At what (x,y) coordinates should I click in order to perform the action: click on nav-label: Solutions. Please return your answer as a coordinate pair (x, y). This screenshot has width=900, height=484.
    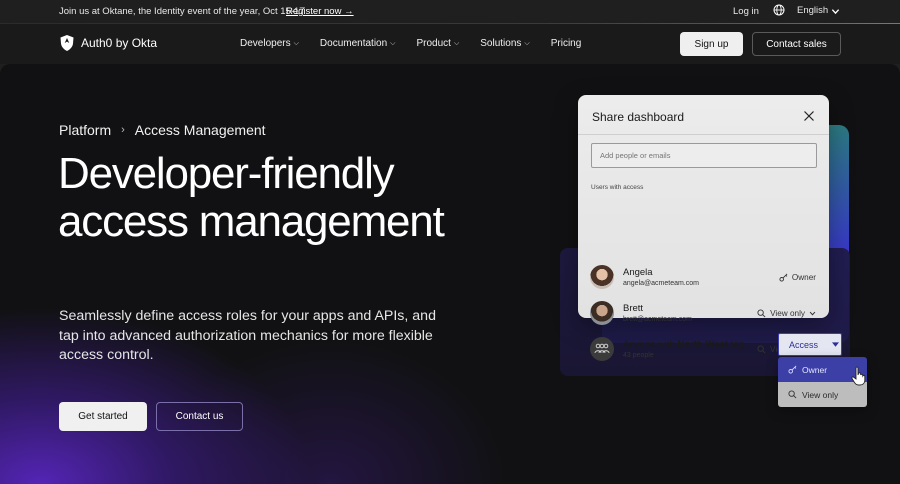
    Looking at the image, I should click on (501, 43).